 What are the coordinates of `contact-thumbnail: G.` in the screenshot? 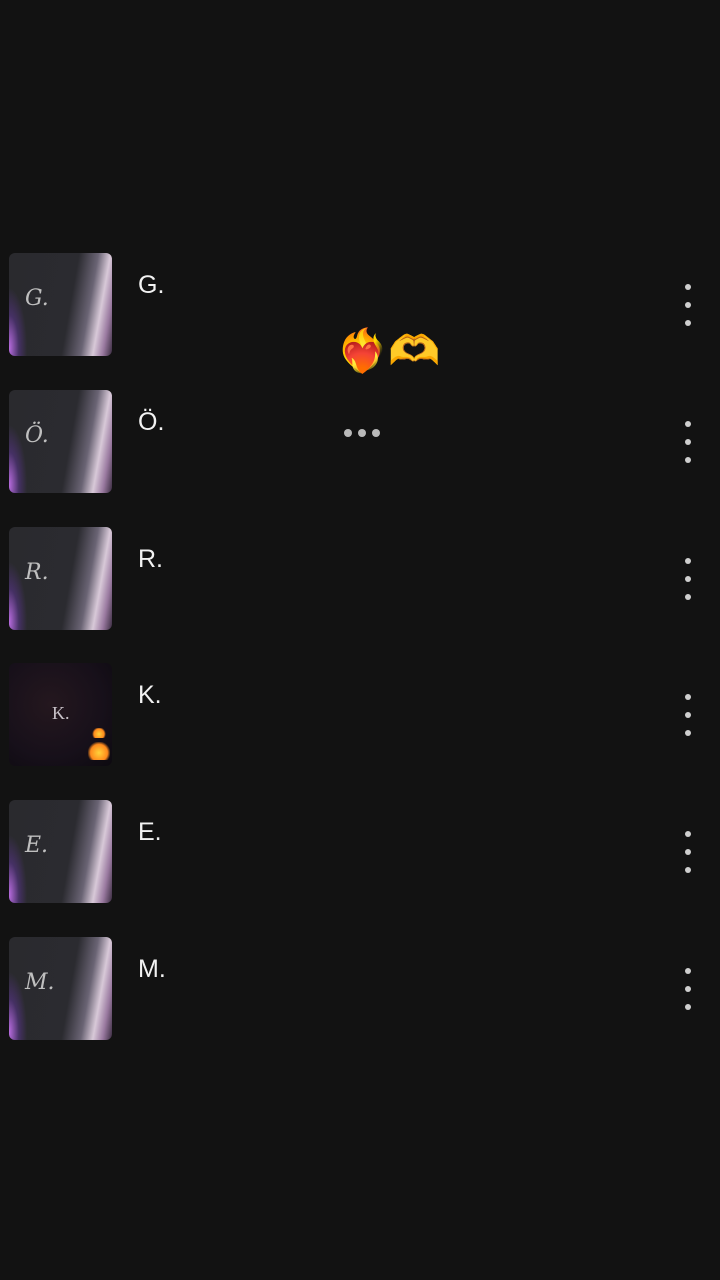 It's located at (60, 304).